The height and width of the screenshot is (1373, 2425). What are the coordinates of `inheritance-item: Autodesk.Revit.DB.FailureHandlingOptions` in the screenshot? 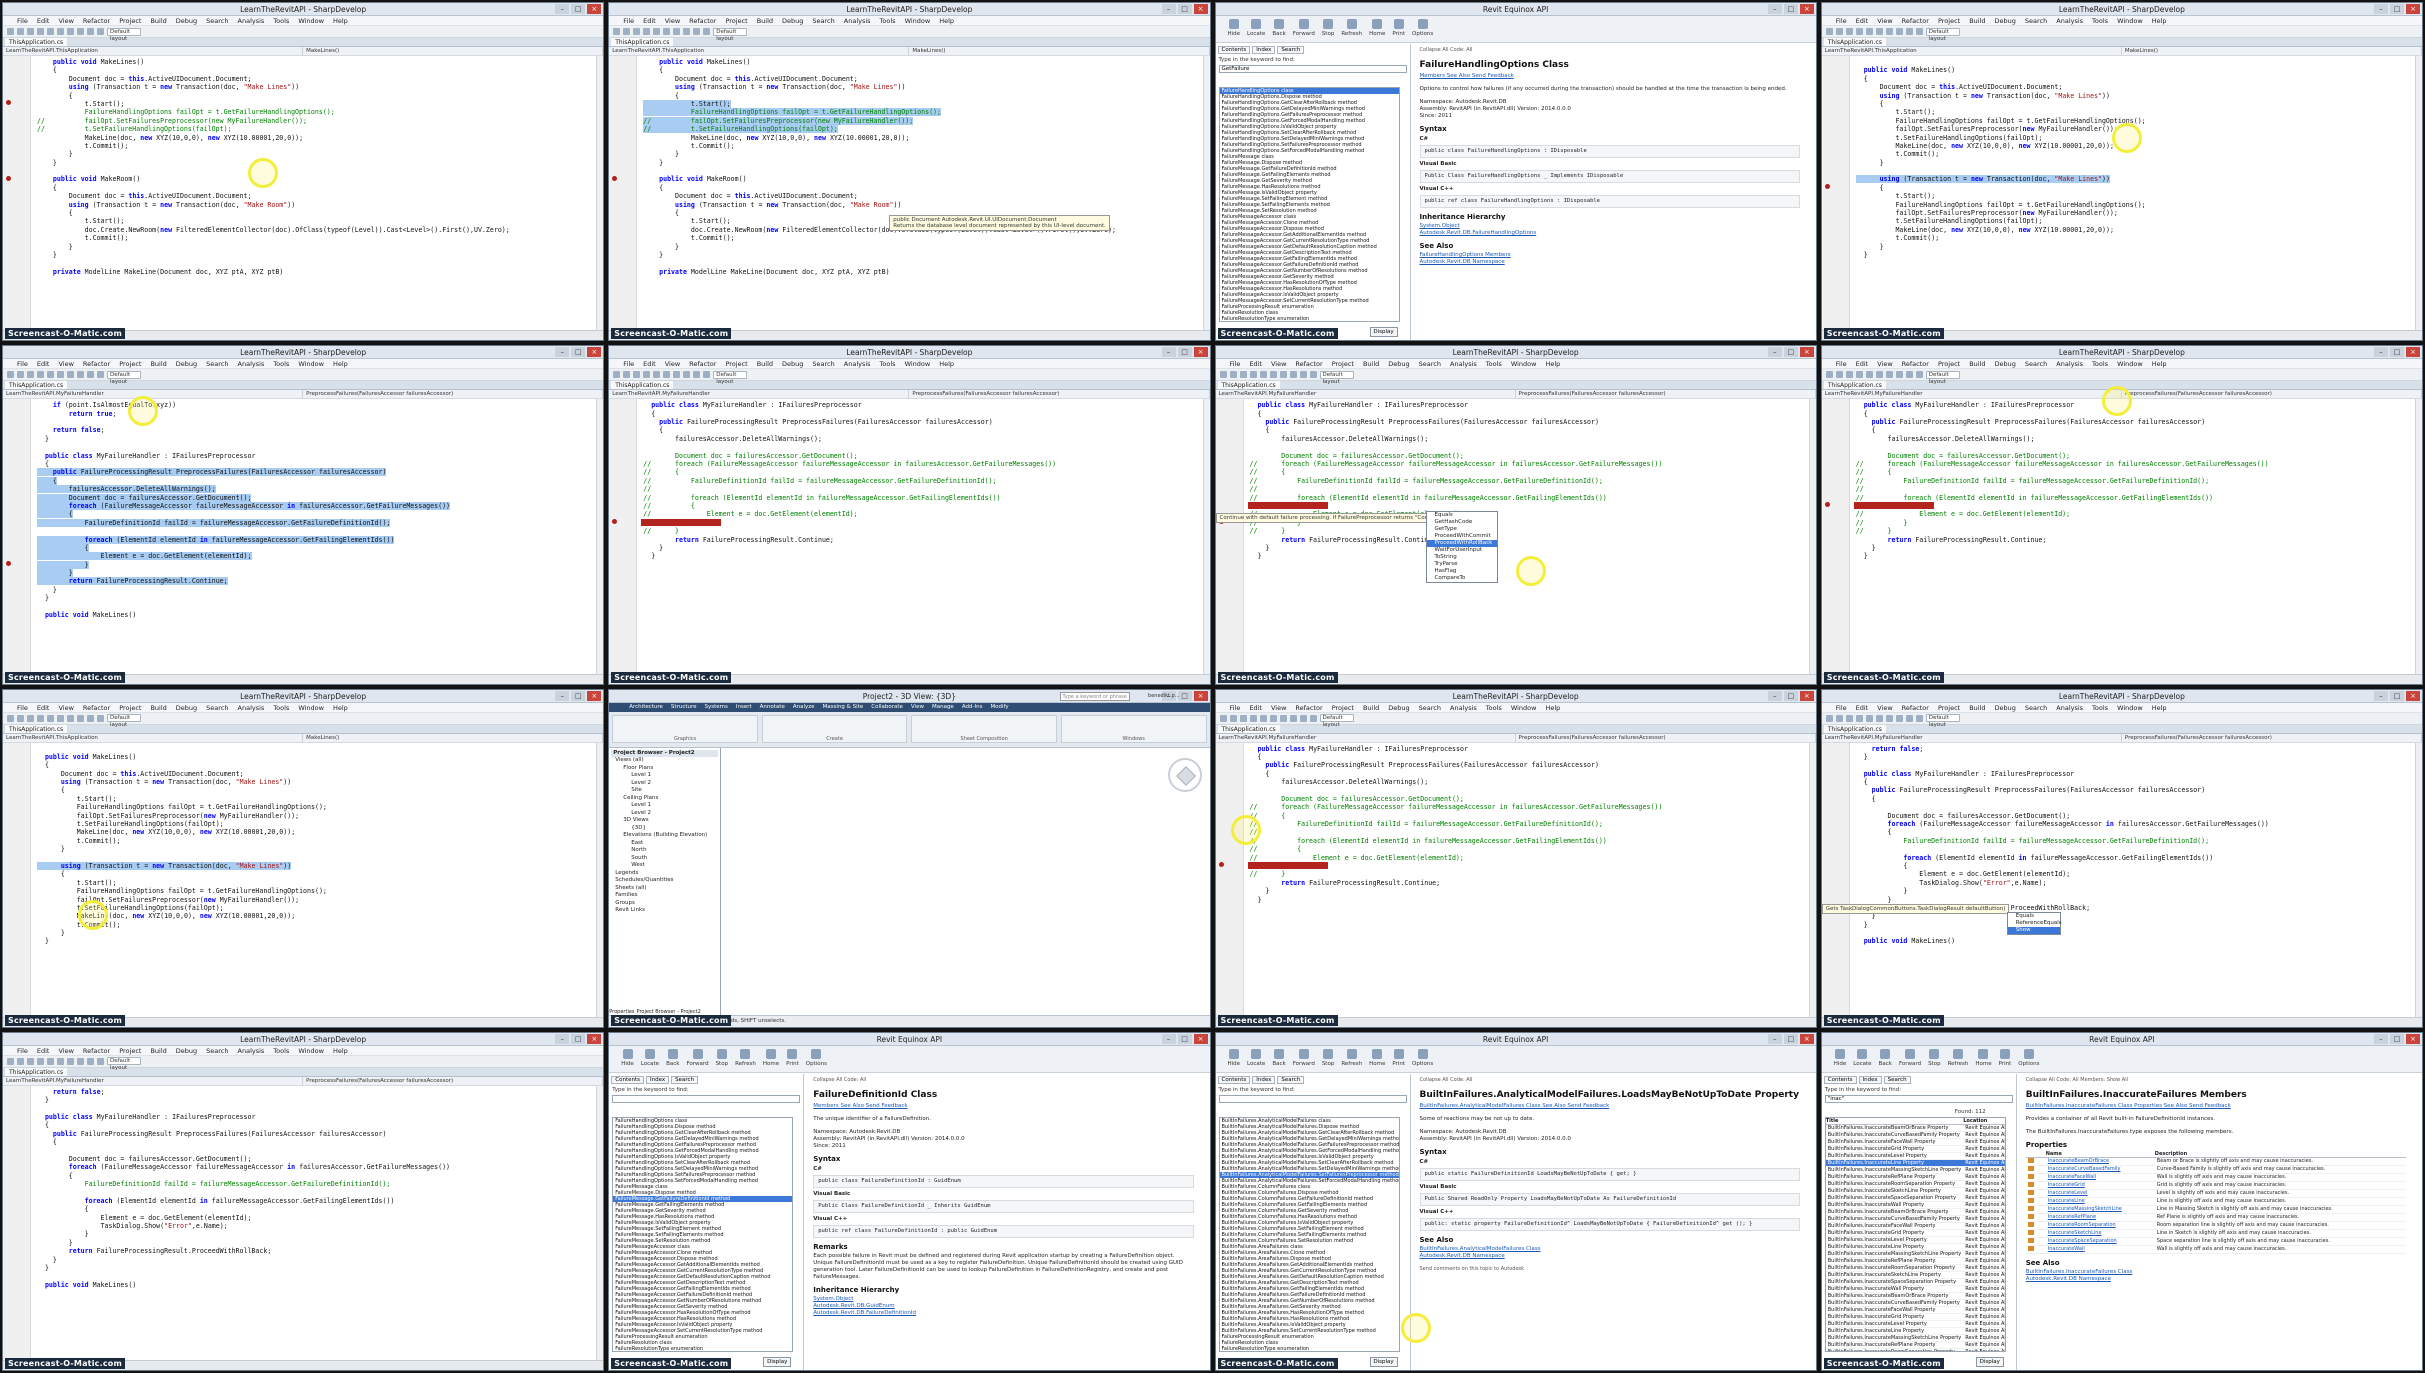 It's located at (1610, 233).